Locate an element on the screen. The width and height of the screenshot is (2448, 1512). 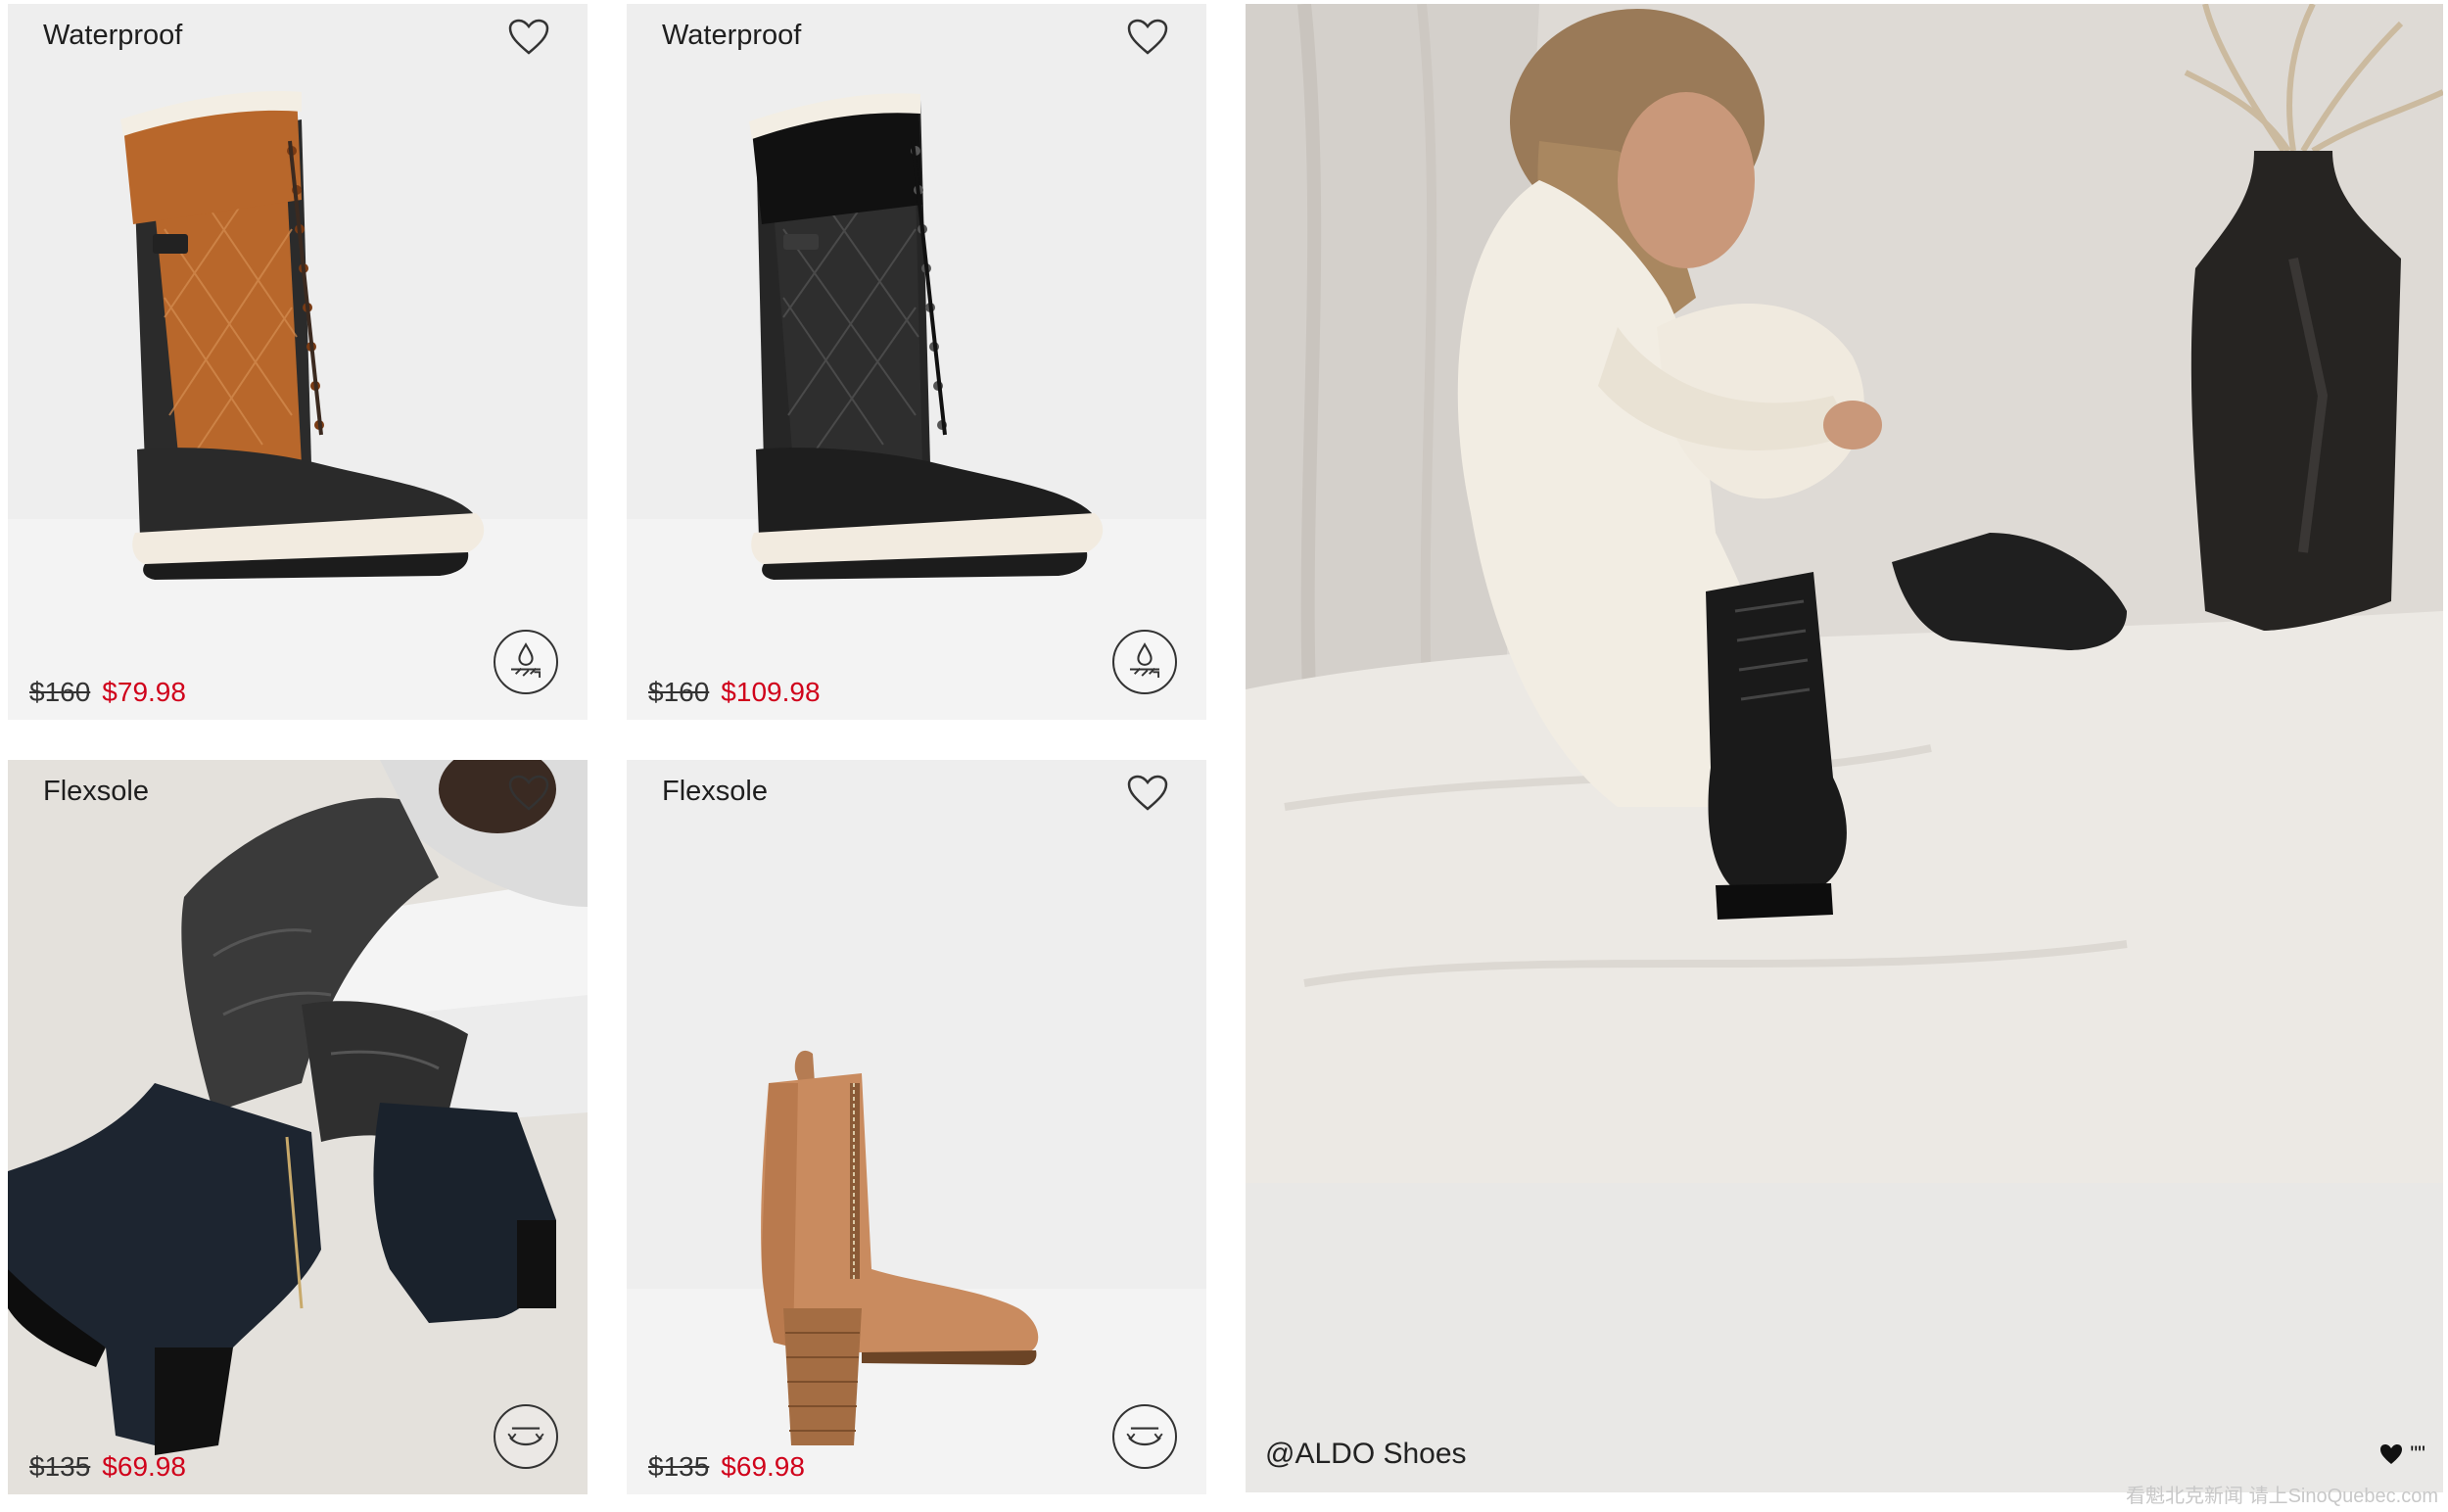
product-card: Waterproof $160 $109.98 is located at coordinates (916, 362).